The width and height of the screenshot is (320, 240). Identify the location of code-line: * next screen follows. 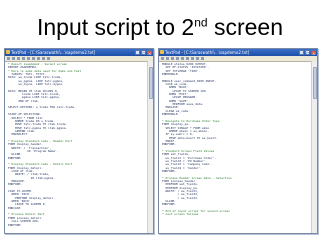
(180, 215).